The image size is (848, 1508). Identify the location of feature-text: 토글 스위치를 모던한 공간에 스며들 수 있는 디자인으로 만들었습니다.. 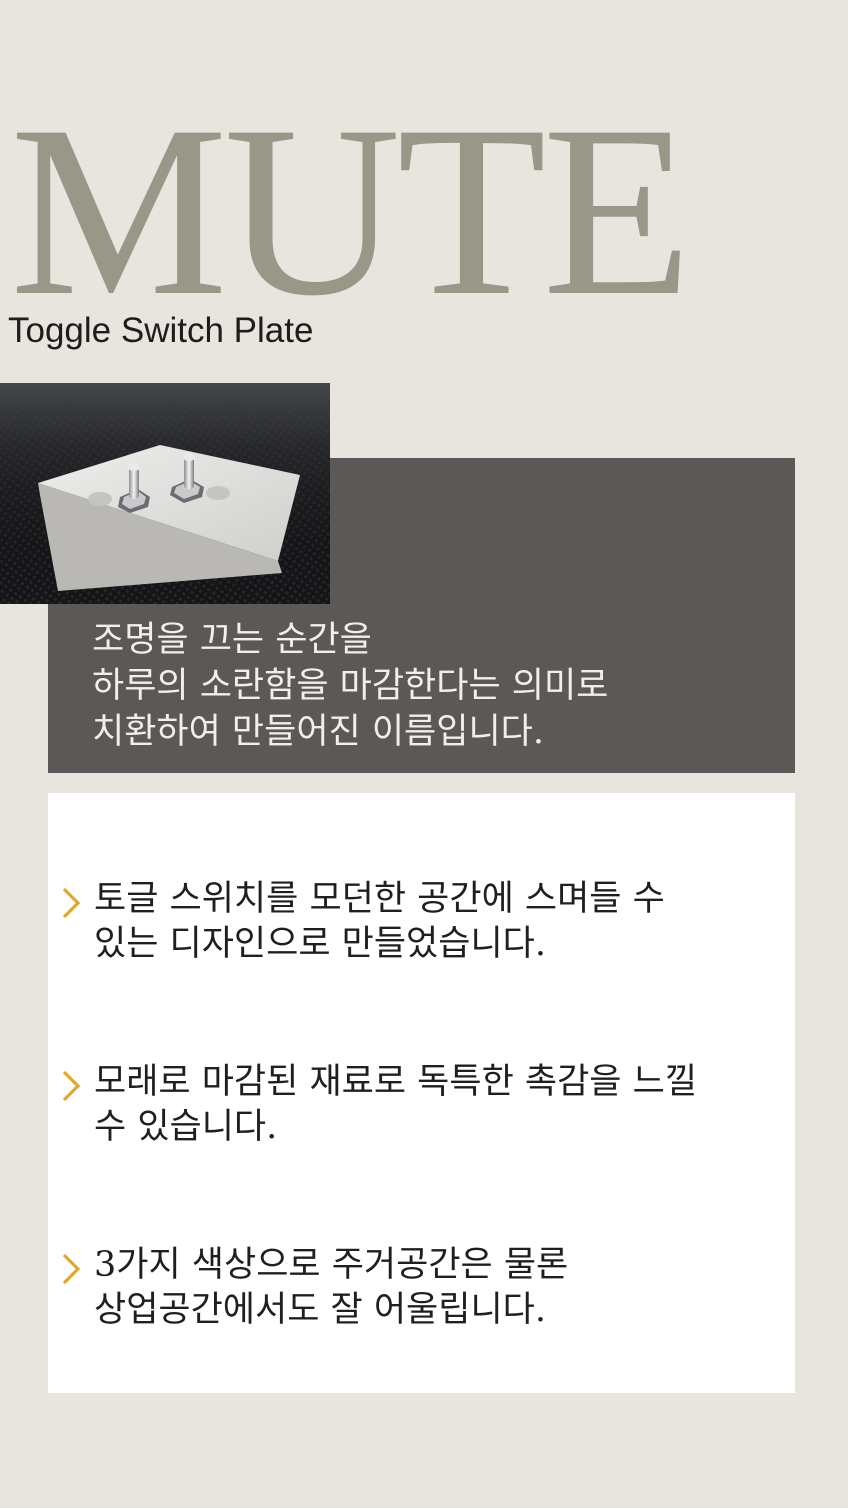
(429, 922).